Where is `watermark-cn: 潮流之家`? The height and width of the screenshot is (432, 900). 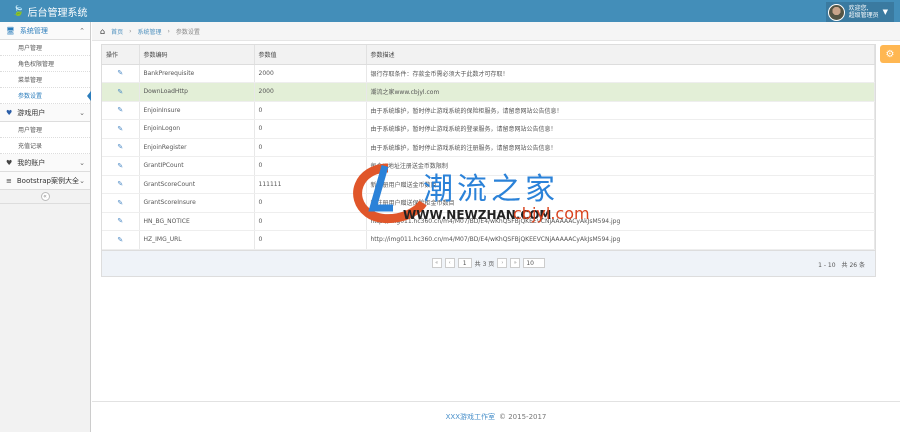
watermark-cn: 潮流之家 is located at coordinates (491, 189).